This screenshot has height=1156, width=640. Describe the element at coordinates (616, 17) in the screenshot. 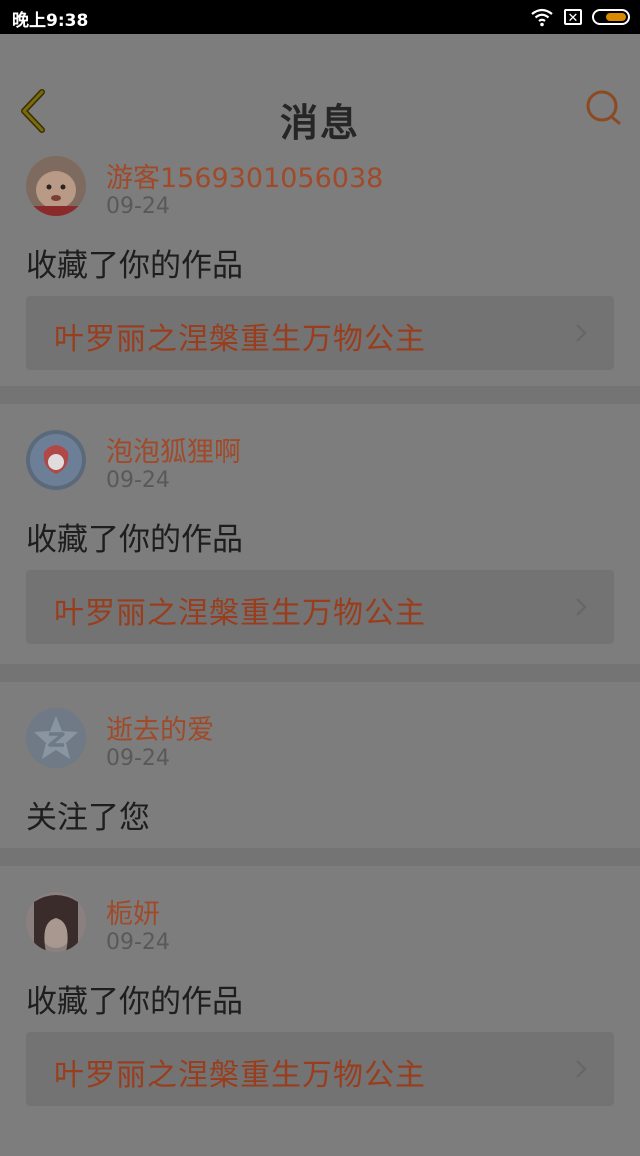

I see `battery-level` at that location.